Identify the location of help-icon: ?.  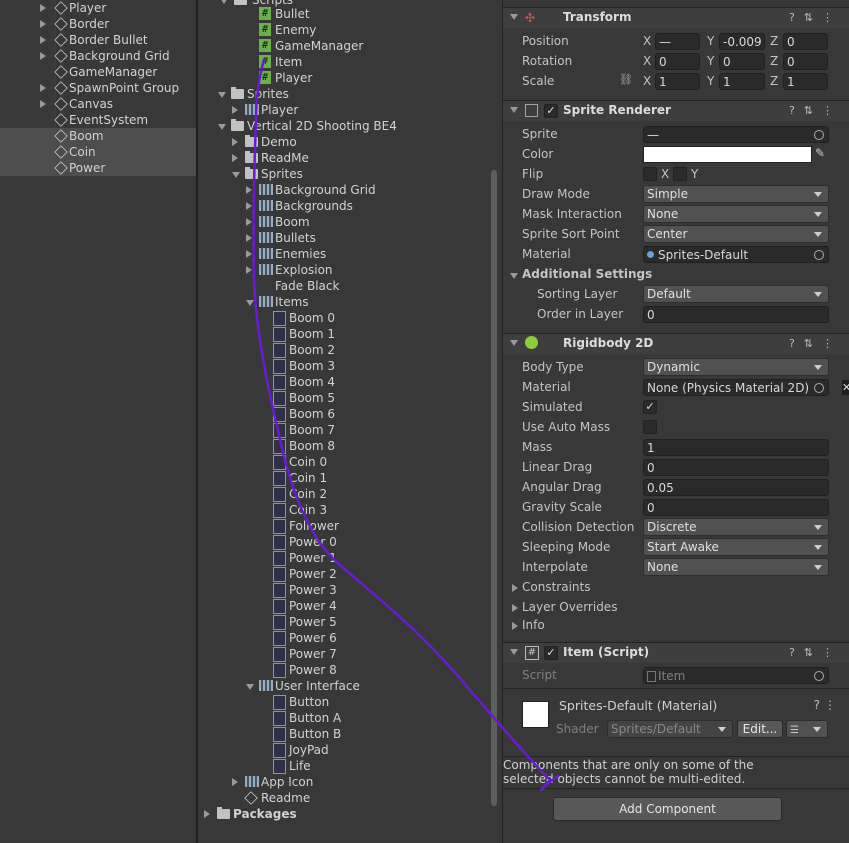
(817, 705).